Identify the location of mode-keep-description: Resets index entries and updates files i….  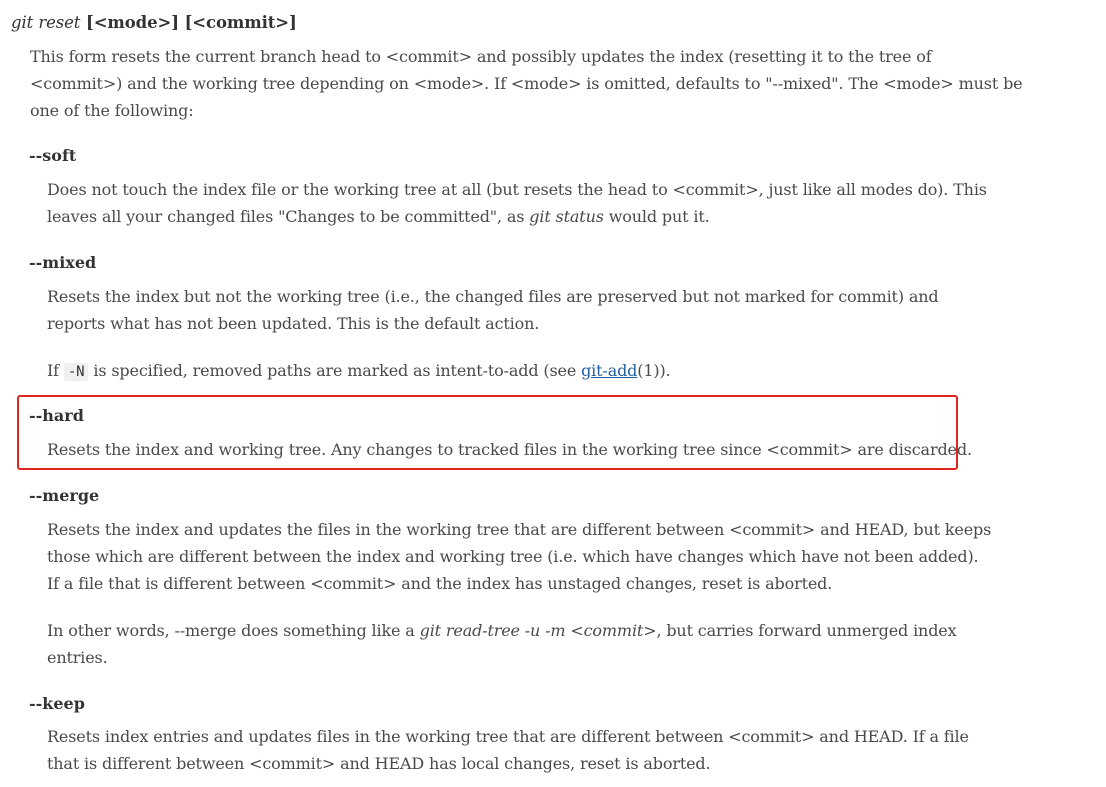
(572, 750).